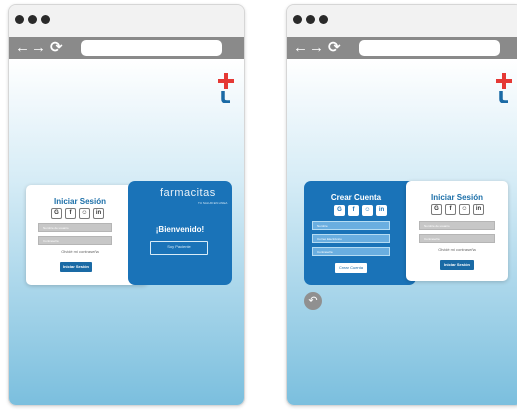 The image size is (517, 410). What do you see at coordinates (351, 268) in the screenshot?
I see `create-account-button: Crear Cuenta` at bounding box center [351, 268].